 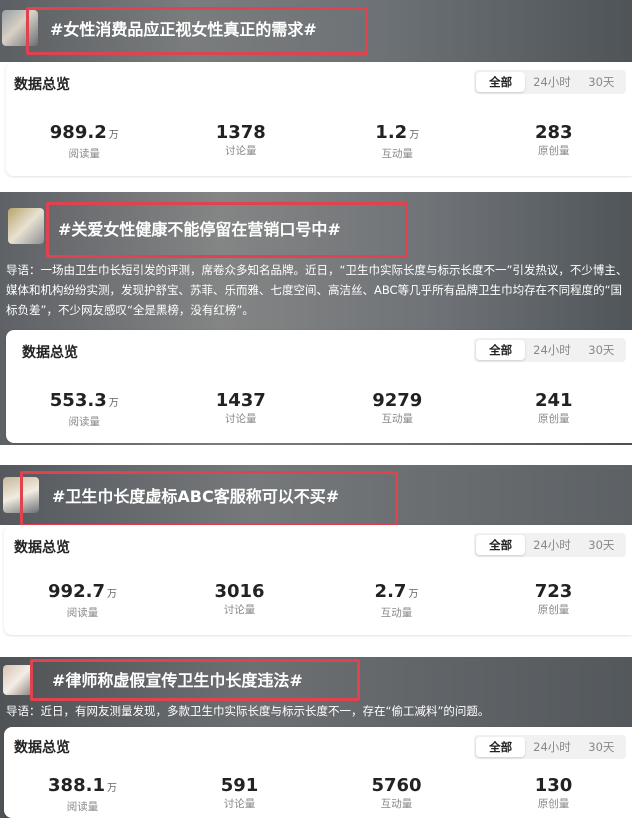 I want to click on original-value: 283, so click(x=553, y=132).